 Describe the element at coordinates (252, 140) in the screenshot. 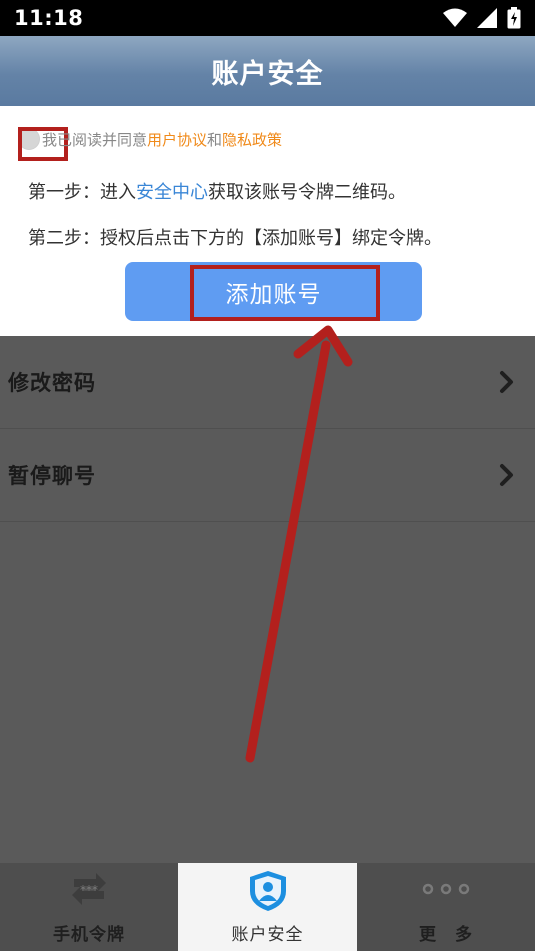

I see `privacy-policy-link: 隐私政策` at that location.